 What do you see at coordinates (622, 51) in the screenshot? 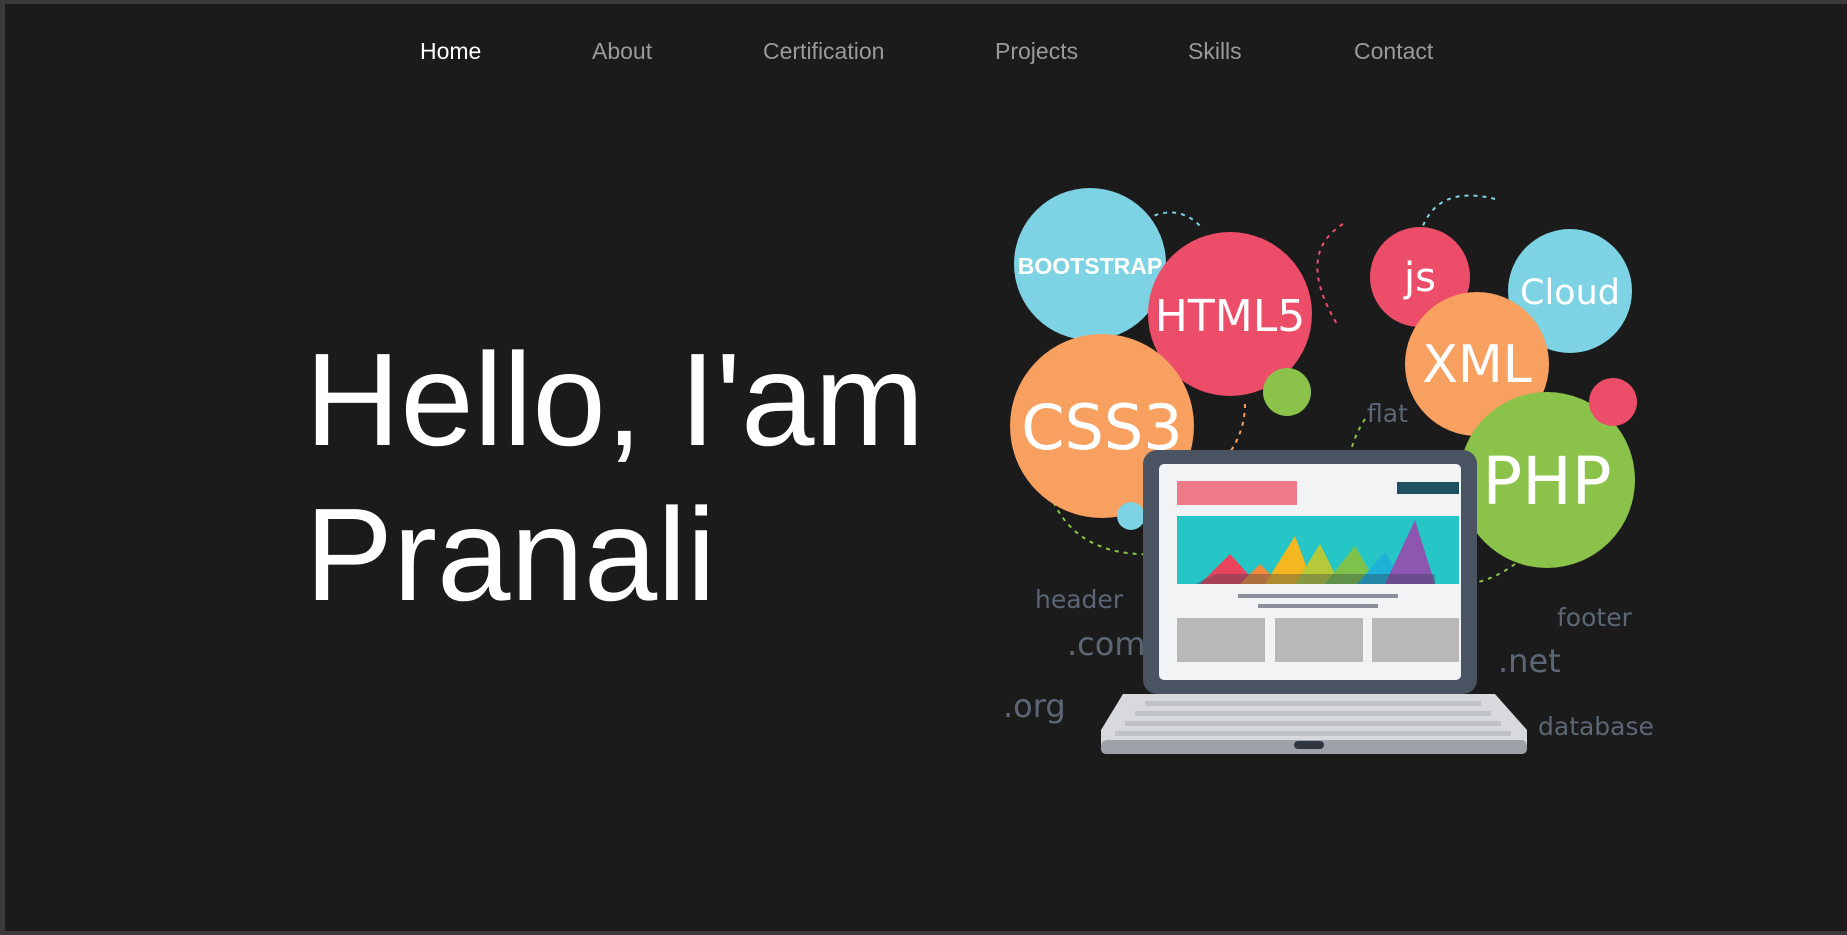
I see `nav-about-link: About` at bounding box center [622, 51].